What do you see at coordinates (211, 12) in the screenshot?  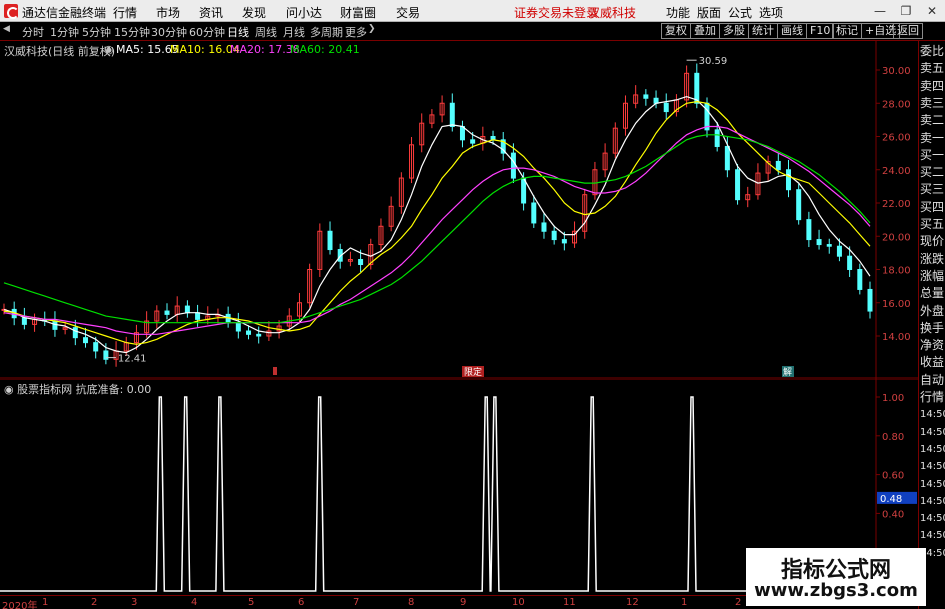 I see `menu-news: 资讯` at bounding box center [211, 12].